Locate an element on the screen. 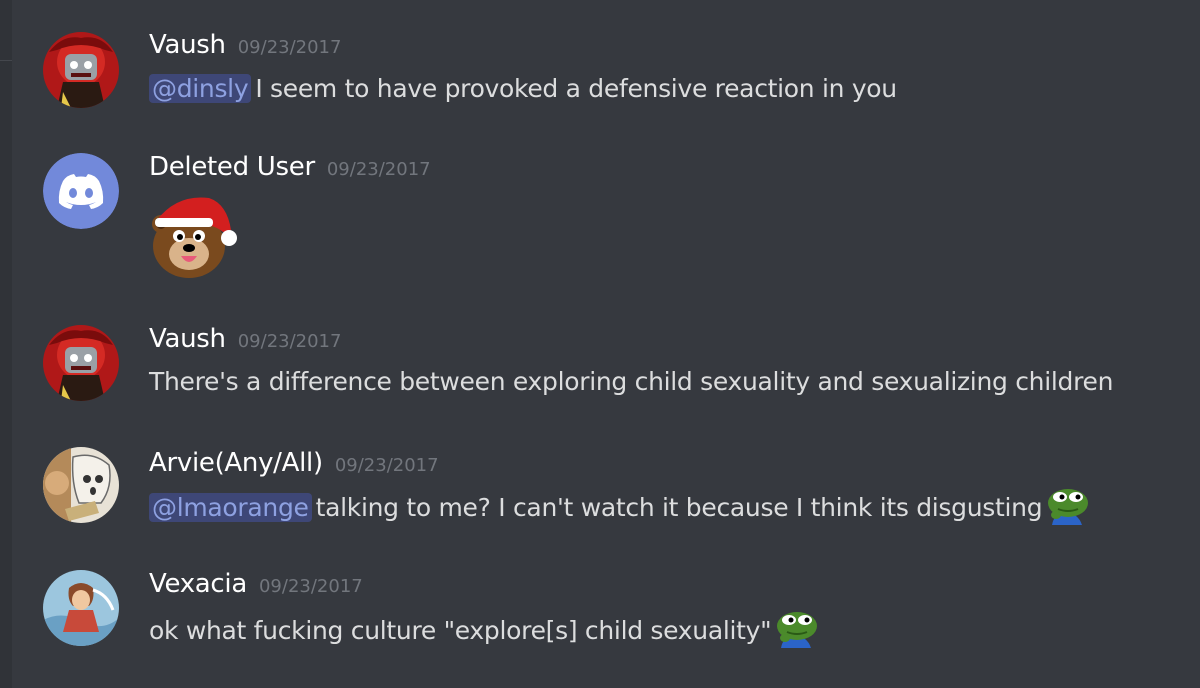  username: Arvie(Any/All) is located at coordinates (236, 463).